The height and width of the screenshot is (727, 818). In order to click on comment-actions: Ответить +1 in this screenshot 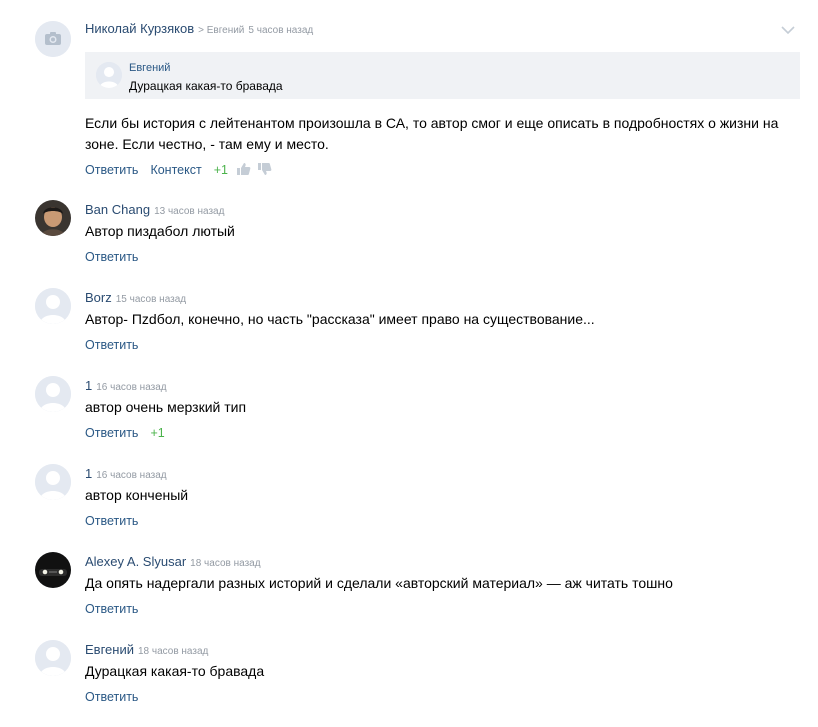, I will do `click(129, 433)`.